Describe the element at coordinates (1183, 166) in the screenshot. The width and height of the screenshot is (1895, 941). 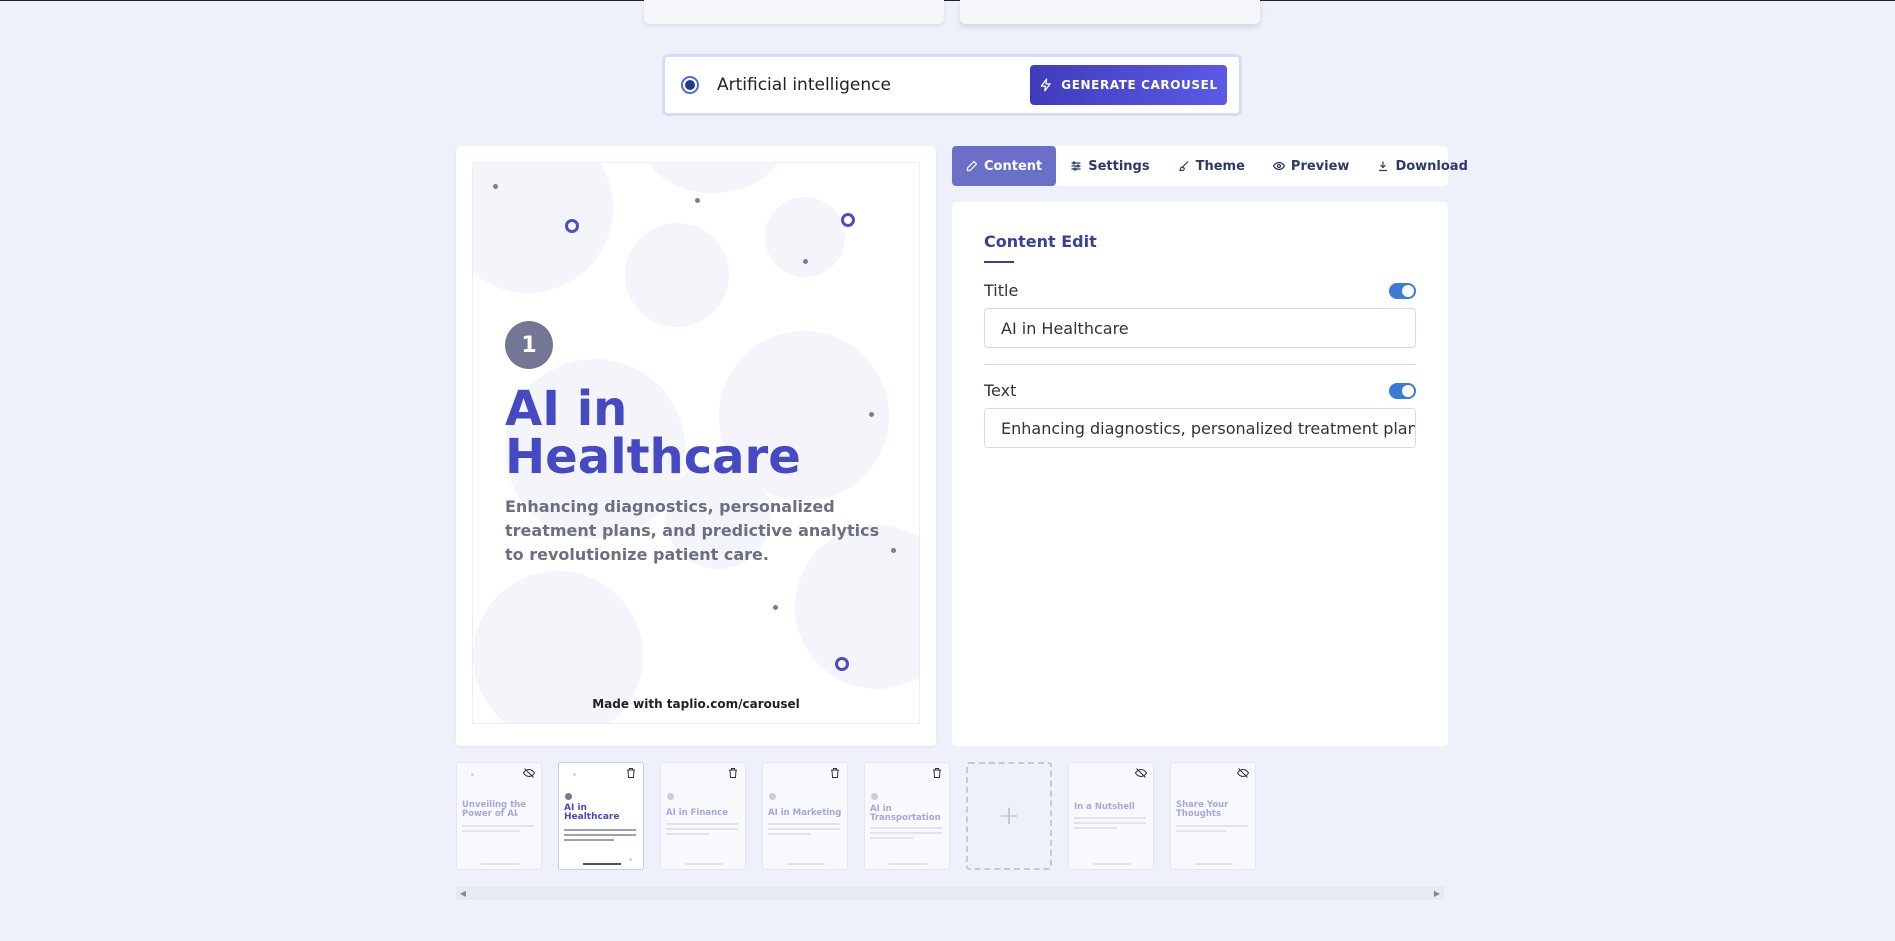
I see `brush-icon` at that location.